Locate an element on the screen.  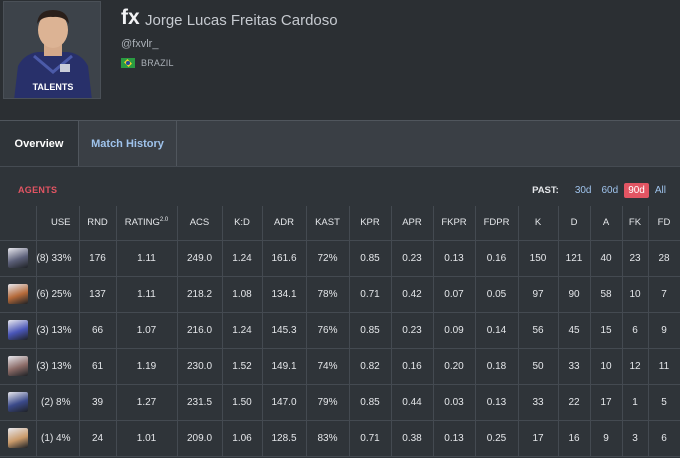
col-a: A is located at coordinates (606, 223).